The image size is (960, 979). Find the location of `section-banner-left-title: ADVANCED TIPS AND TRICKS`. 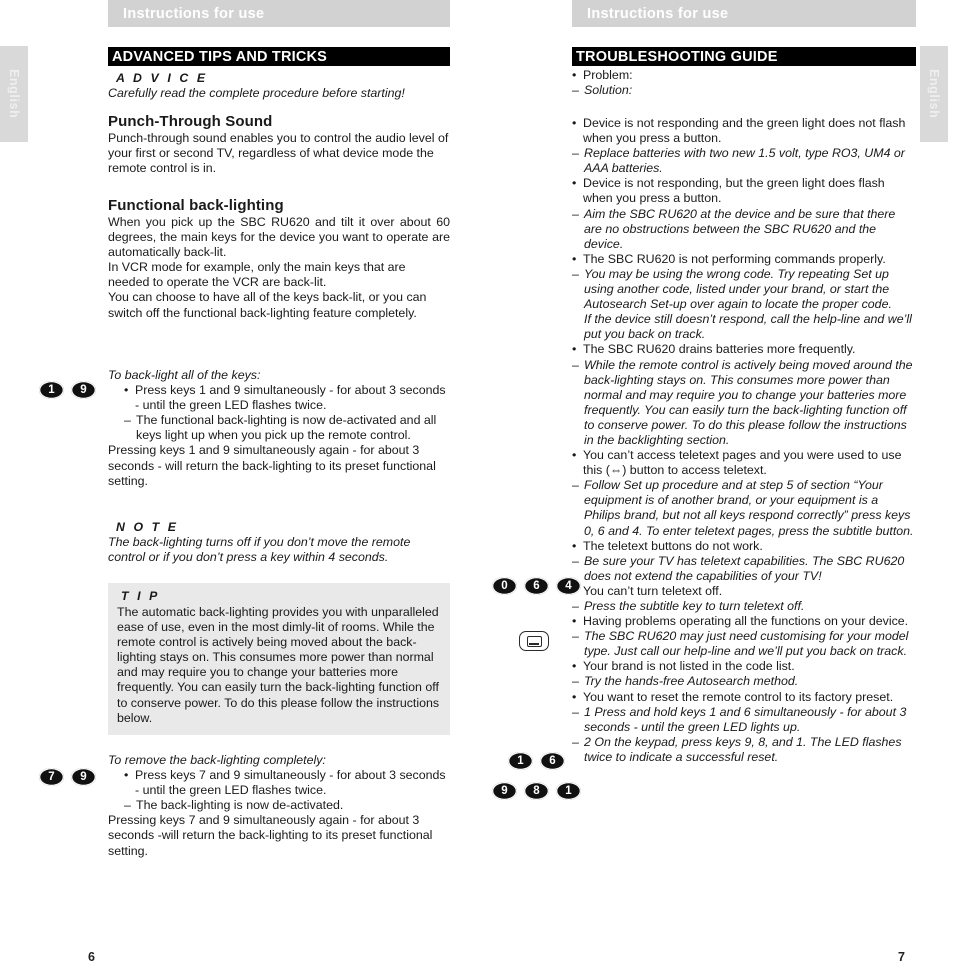

section-banner-left-title: ADVANCED TIPS AND TRICKS is located at coordinates (220, 56).